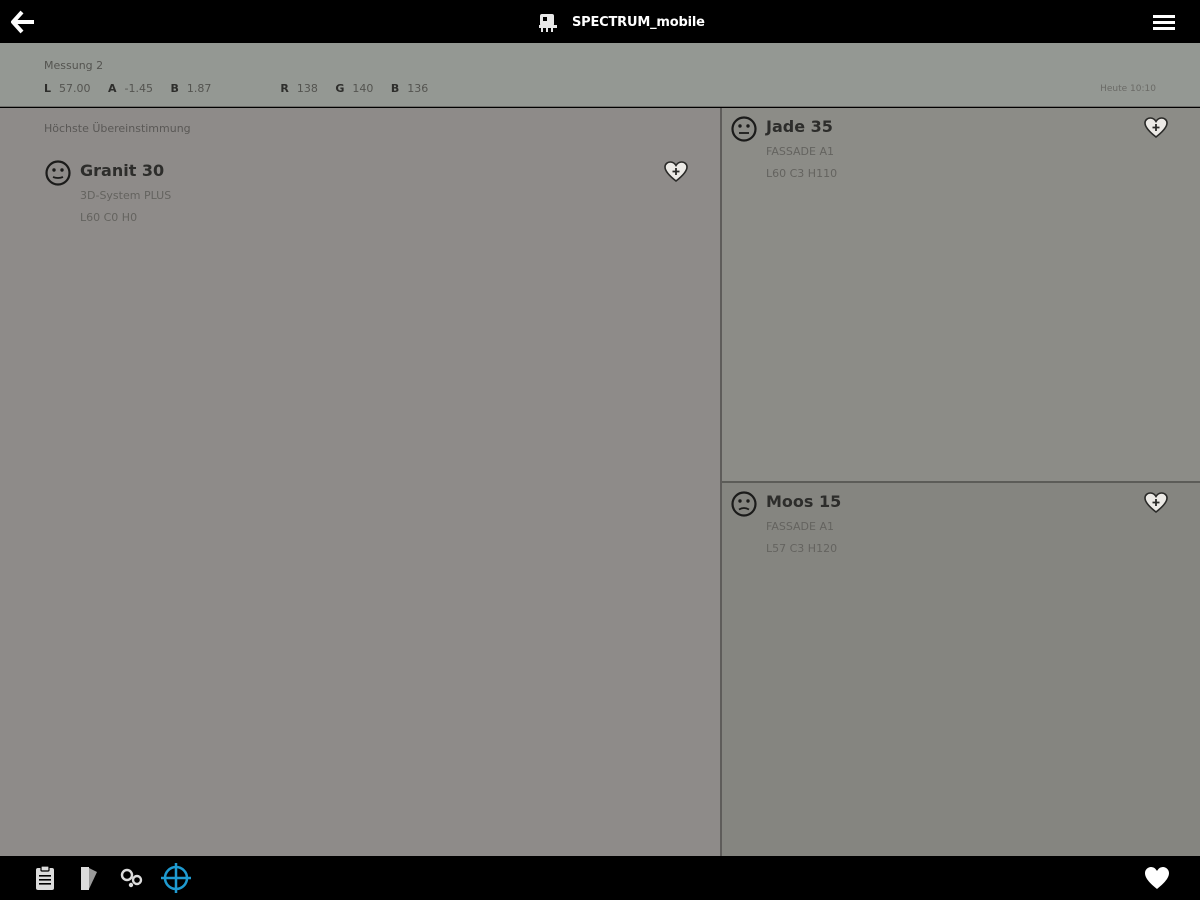 The height and width of the screenshot is (900, 1200). I want to click on rgb-r-key: R, so click(284, 88).